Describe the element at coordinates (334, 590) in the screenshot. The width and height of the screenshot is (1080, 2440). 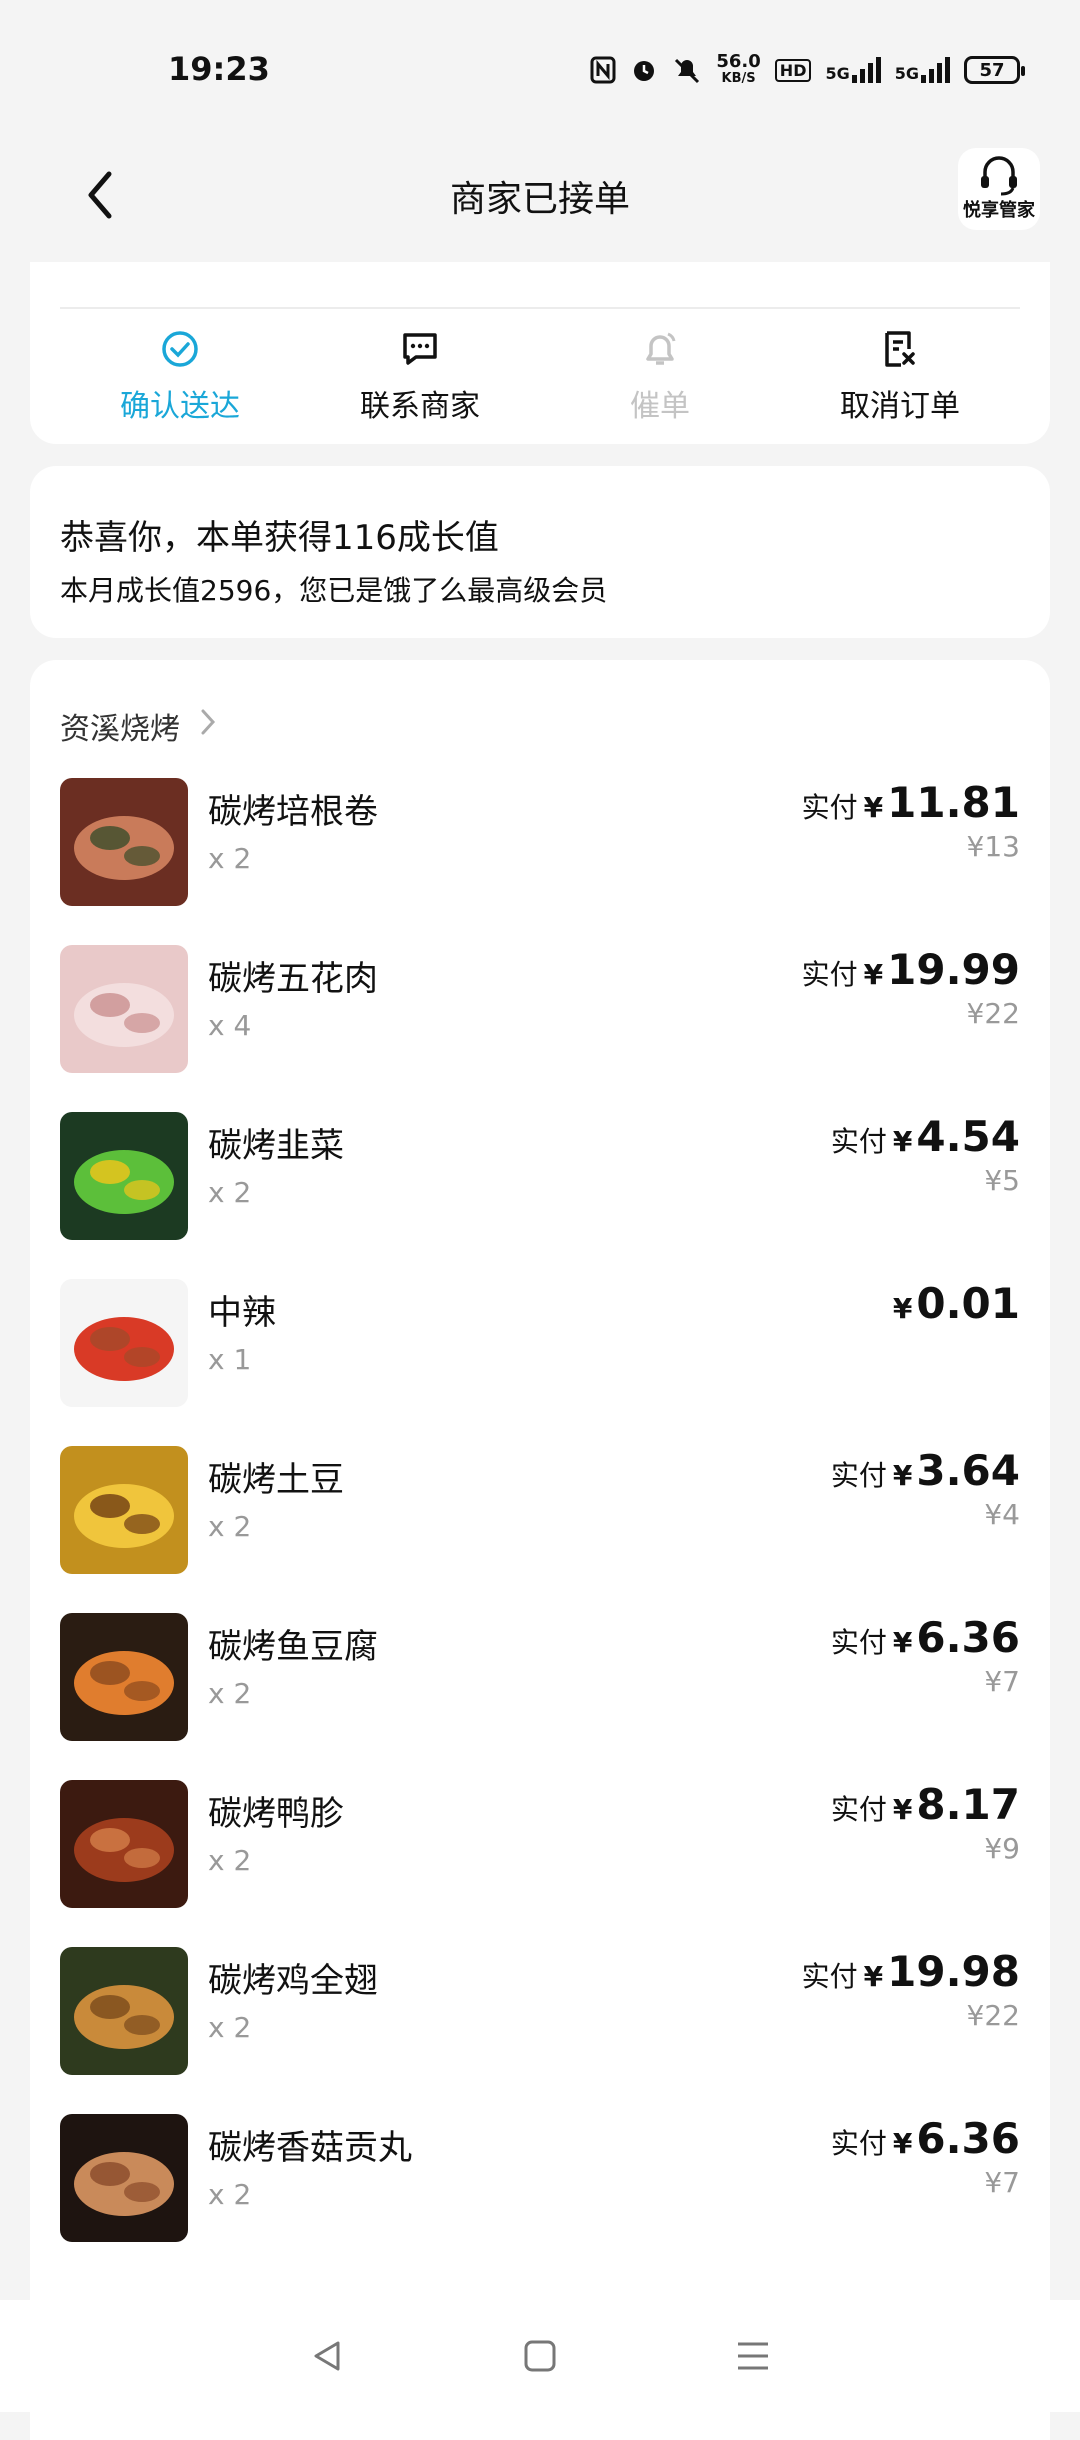
I see `membership-message: 本月成长值2596，您已是饿了么最高级会员` at that location.